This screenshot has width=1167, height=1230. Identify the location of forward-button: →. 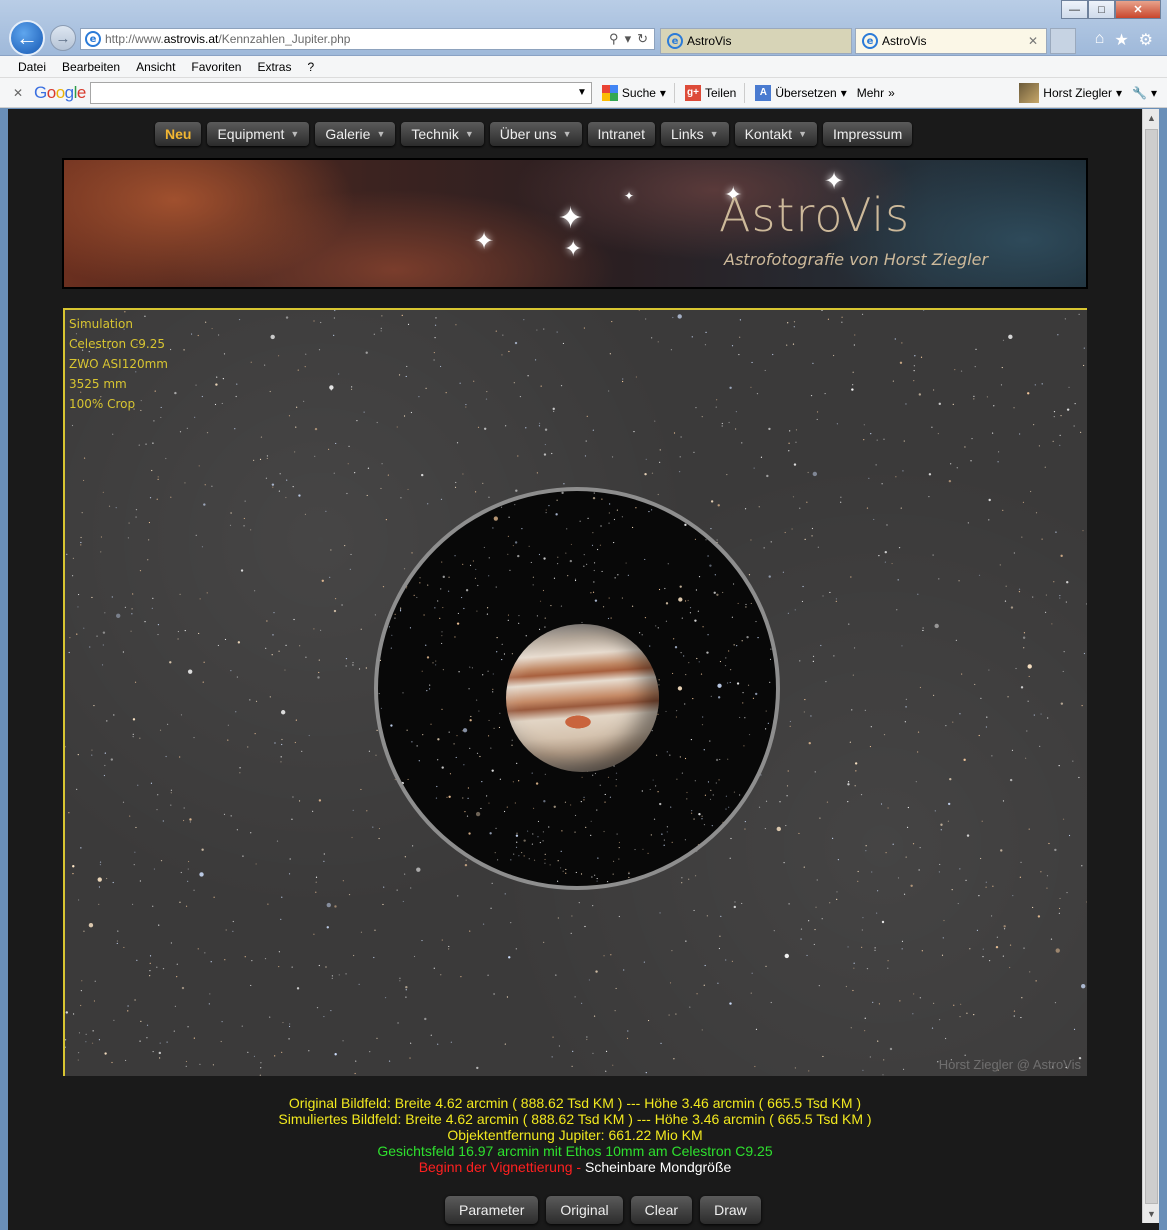
(63, 38).